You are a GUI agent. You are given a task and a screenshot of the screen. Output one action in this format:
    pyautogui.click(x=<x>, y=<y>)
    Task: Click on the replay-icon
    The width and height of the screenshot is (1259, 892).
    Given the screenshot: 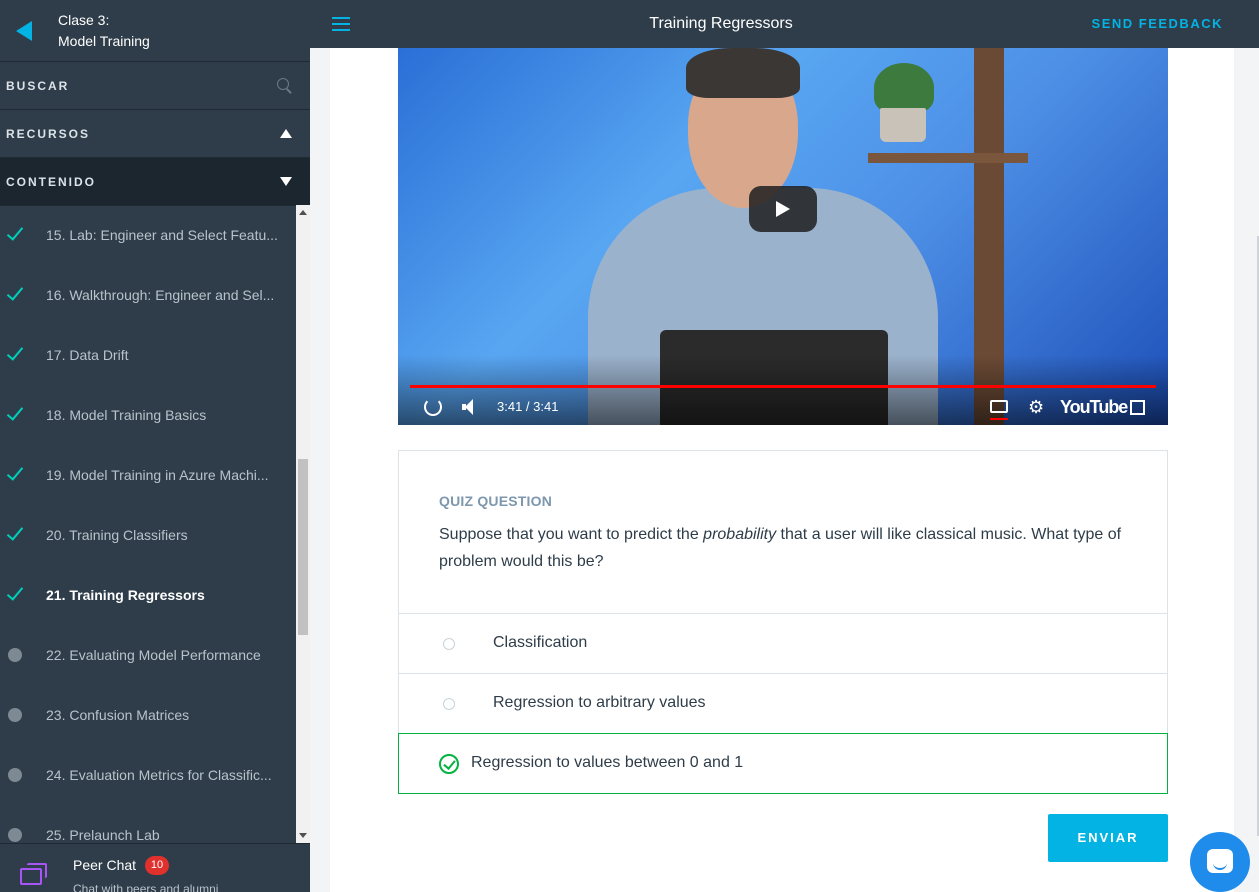 What is the action you would take?
    pyautogui.click(x=433, y=407)
    